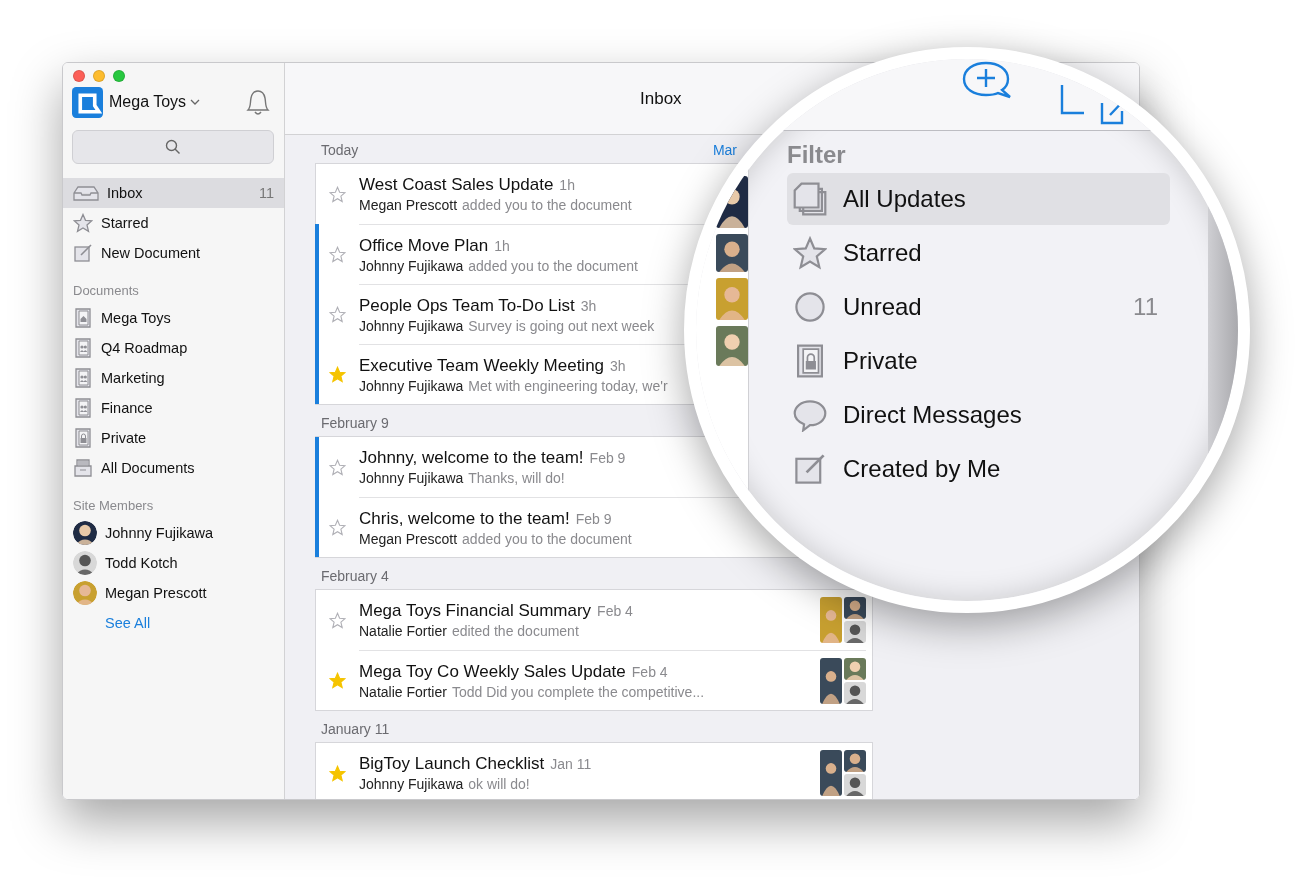 This screenshot has width=1300, height=886. What do you see at coordinates (83, 468) in the screenshot?
I see `file-drawer-icon` at bounding box center [83, 468].